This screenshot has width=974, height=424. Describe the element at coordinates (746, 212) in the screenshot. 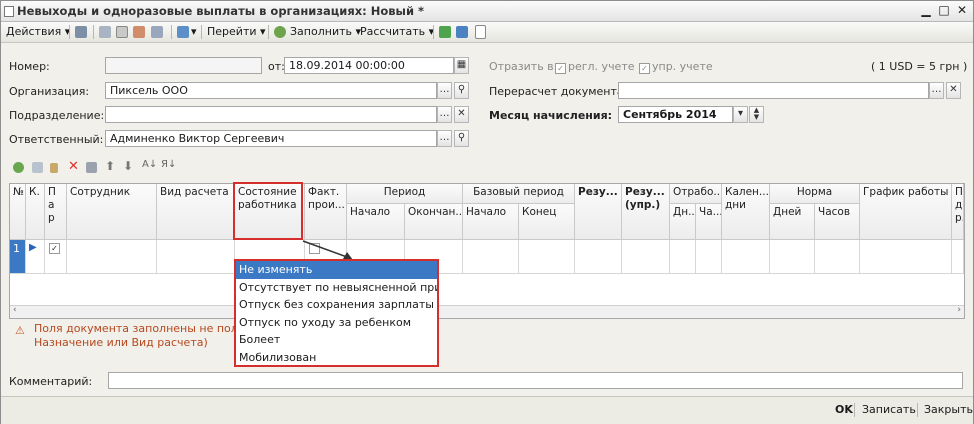

I see `header-calendar-days: Кален... дни` at that location.